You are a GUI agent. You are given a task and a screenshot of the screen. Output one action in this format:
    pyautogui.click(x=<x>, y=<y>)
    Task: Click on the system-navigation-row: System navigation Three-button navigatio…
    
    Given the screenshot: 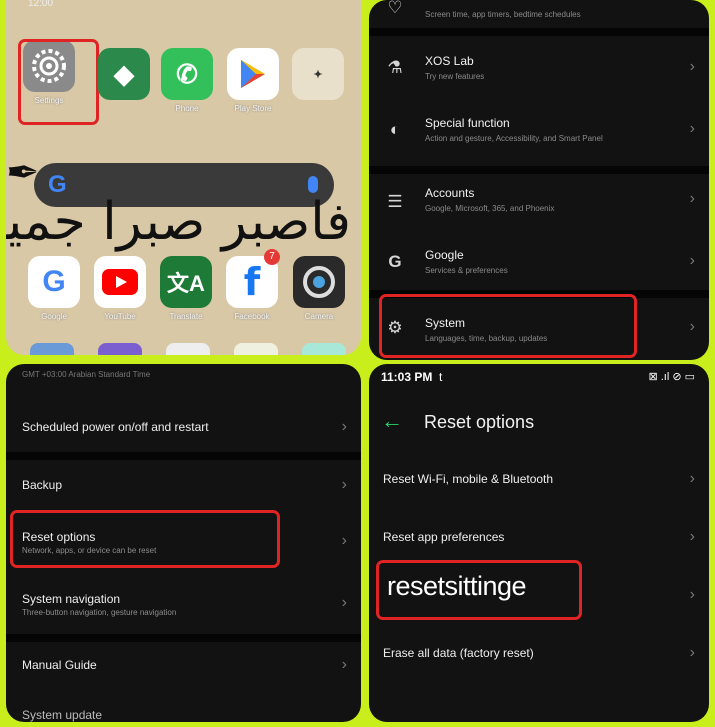 What is the action you would take?
    pyautogui.click(x=183, y=608)
    